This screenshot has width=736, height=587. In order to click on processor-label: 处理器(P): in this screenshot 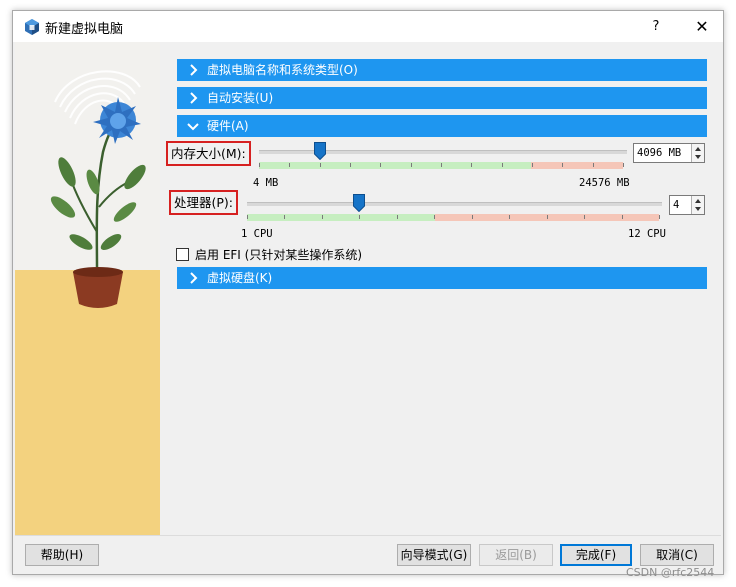, I will do `click(204, 202)`.